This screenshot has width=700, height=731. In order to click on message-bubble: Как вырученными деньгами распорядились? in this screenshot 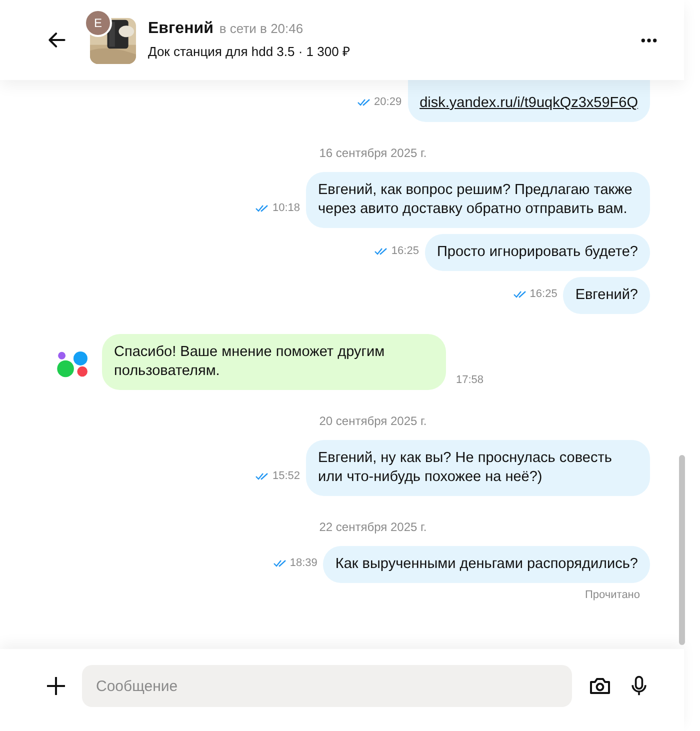, I will do `click(486, 564)`.